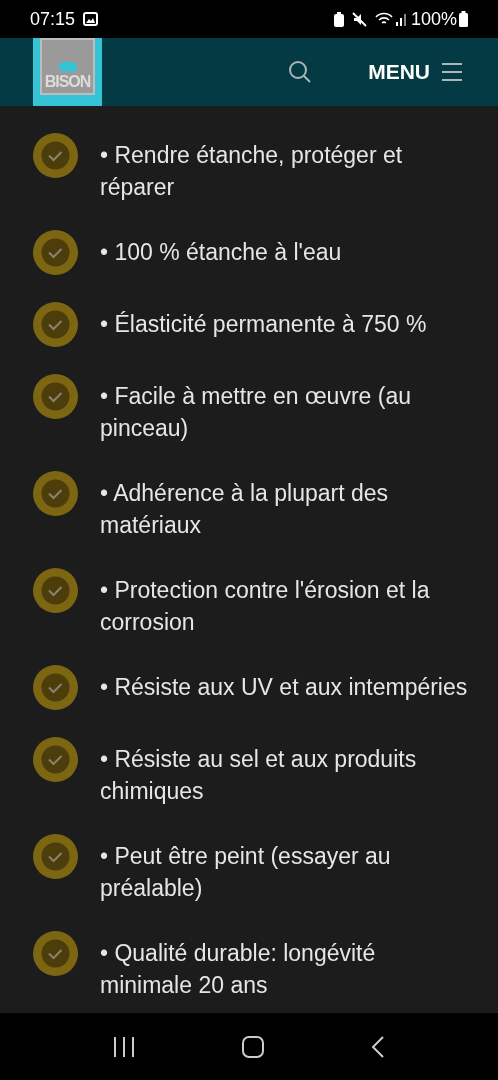 This screenshot has height=1080, width=498. I want to click on image-icon, so click(91, 19).